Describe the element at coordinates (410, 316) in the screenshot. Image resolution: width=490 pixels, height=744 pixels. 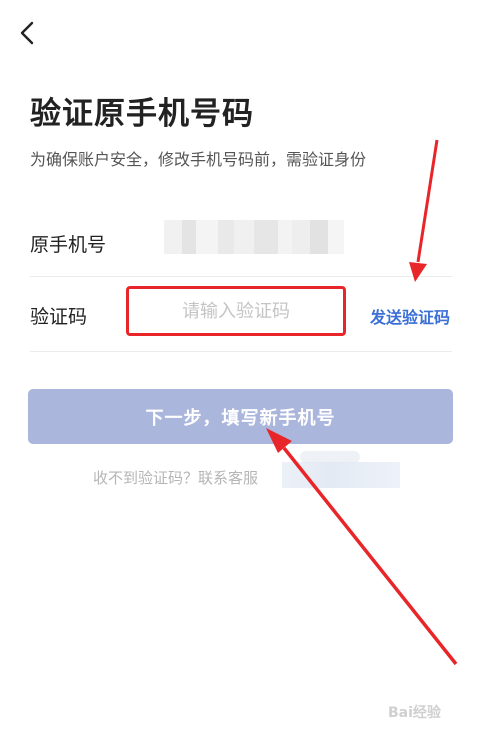
I see `send-code-button: 发送验证码` at that location.